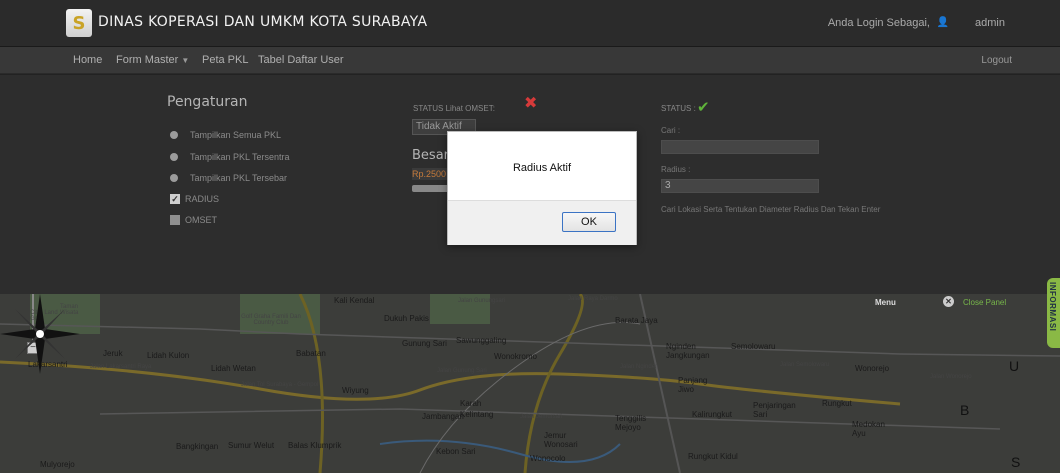 The width and height of the screenshot is (1060, 473). What do you see at coordinates (225, 60) in the screenshot?
I see `nav-peta-pkl: Peta PKL` at bounding box center [225, 60].